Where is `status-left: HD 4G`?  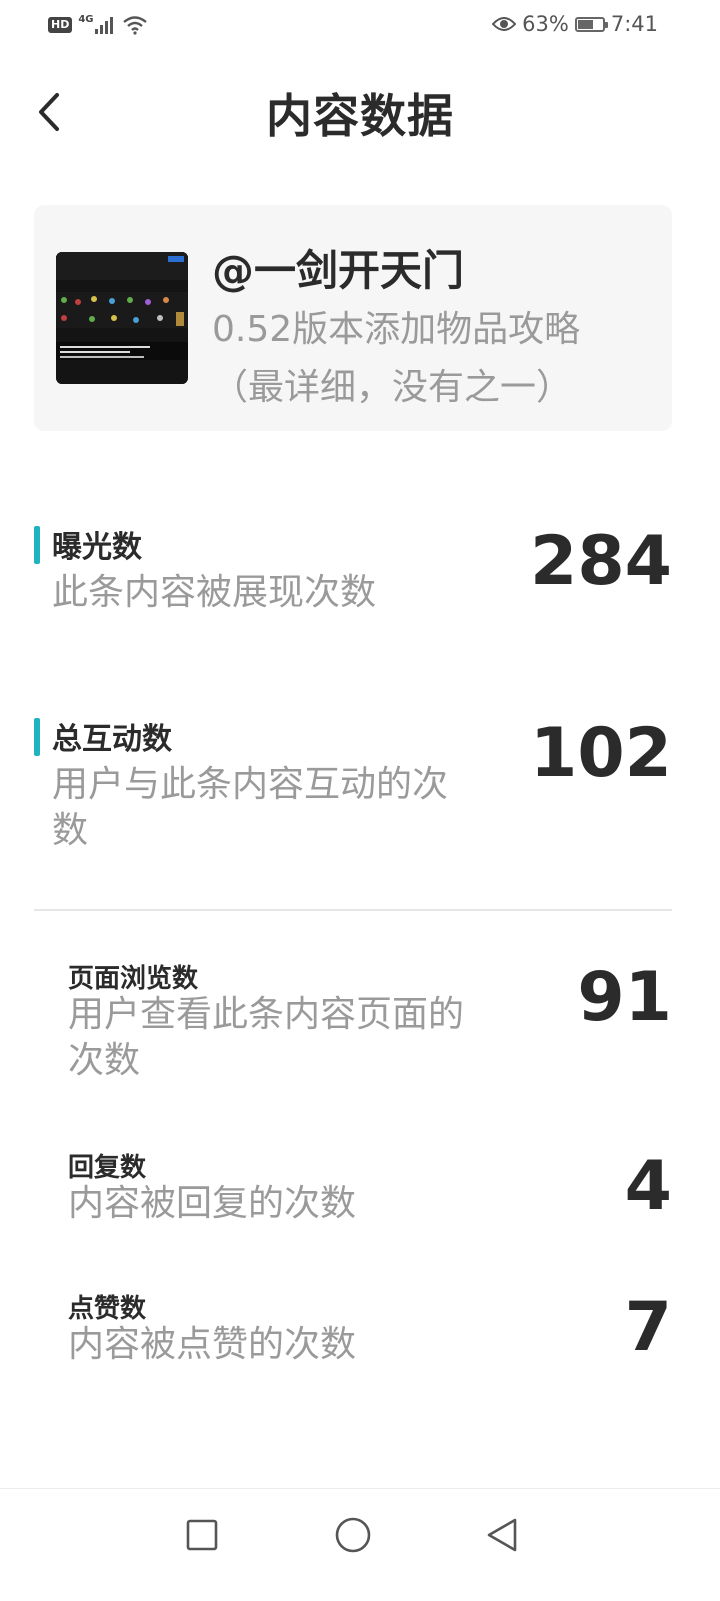 status-left: HD 4G is located at coordinates (98, 25).